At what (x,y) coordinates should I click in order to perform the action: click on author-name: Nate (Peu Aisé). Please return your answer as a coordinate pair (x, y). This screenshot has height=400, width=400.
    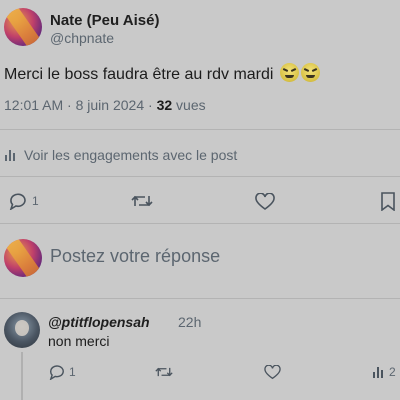
    Looking at the image, I should click on (104, 20).